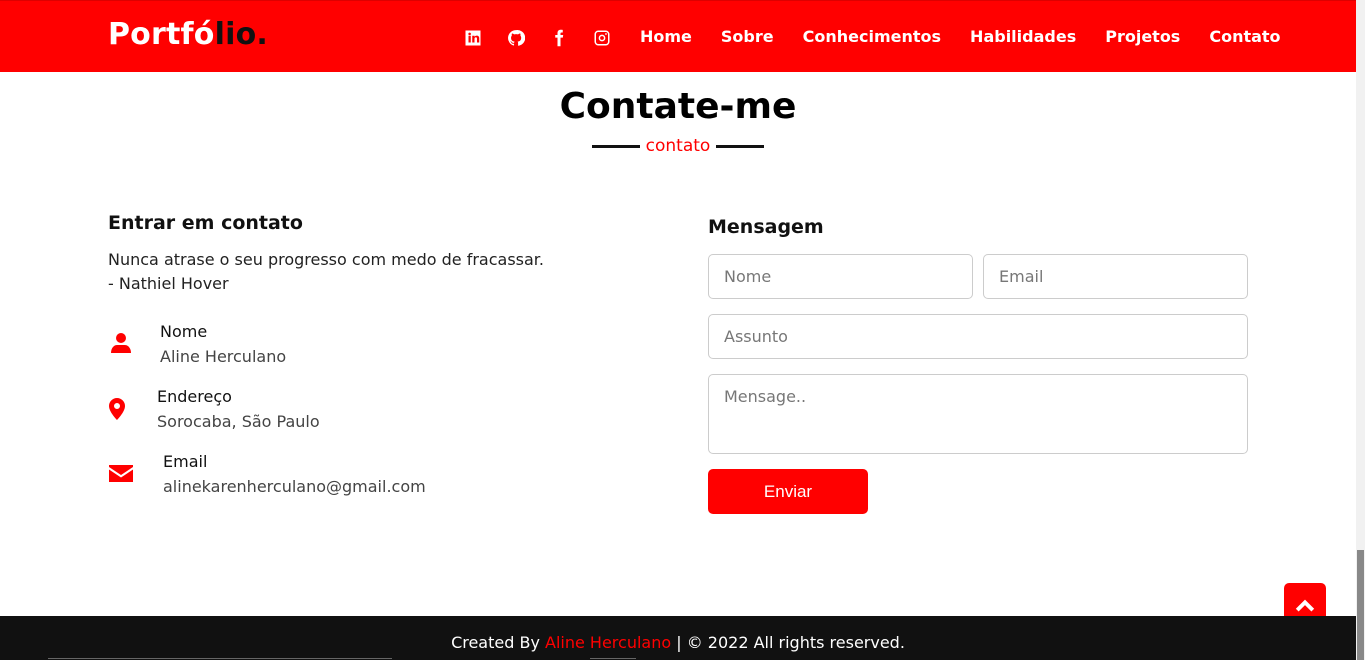 This screenshot has height=660, width=1365. I want to click on subtitle-line-left, so click(615, 146).